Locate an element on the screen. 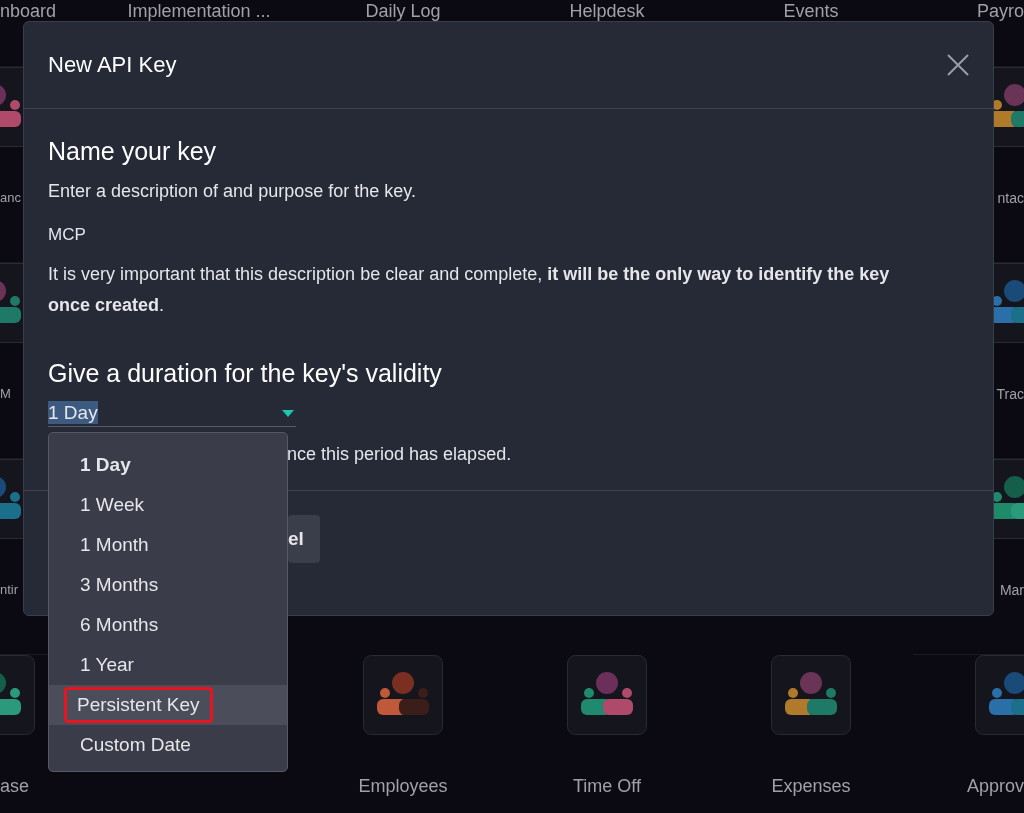  dropdown-option: Persistent Key is located at coordinates (168, 705).